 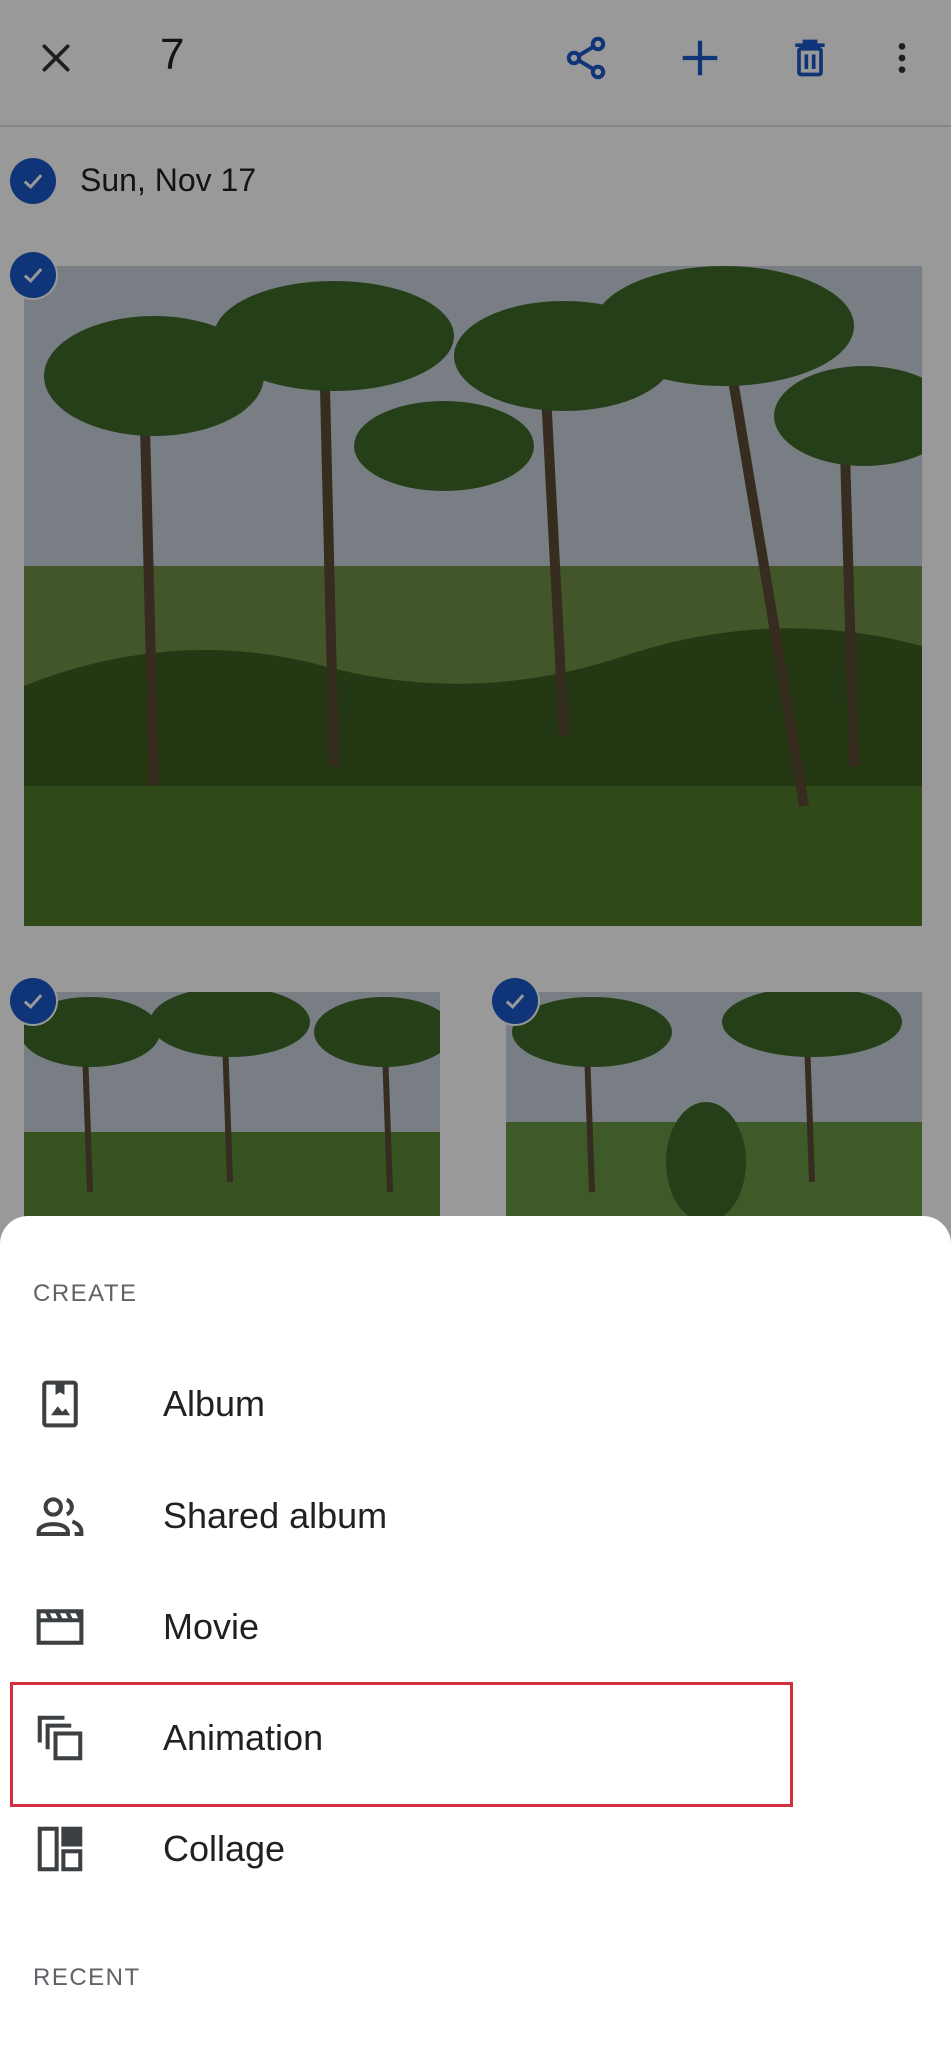 I want to click on shared-album-label: Shared album, so click(x=275, y=1515).